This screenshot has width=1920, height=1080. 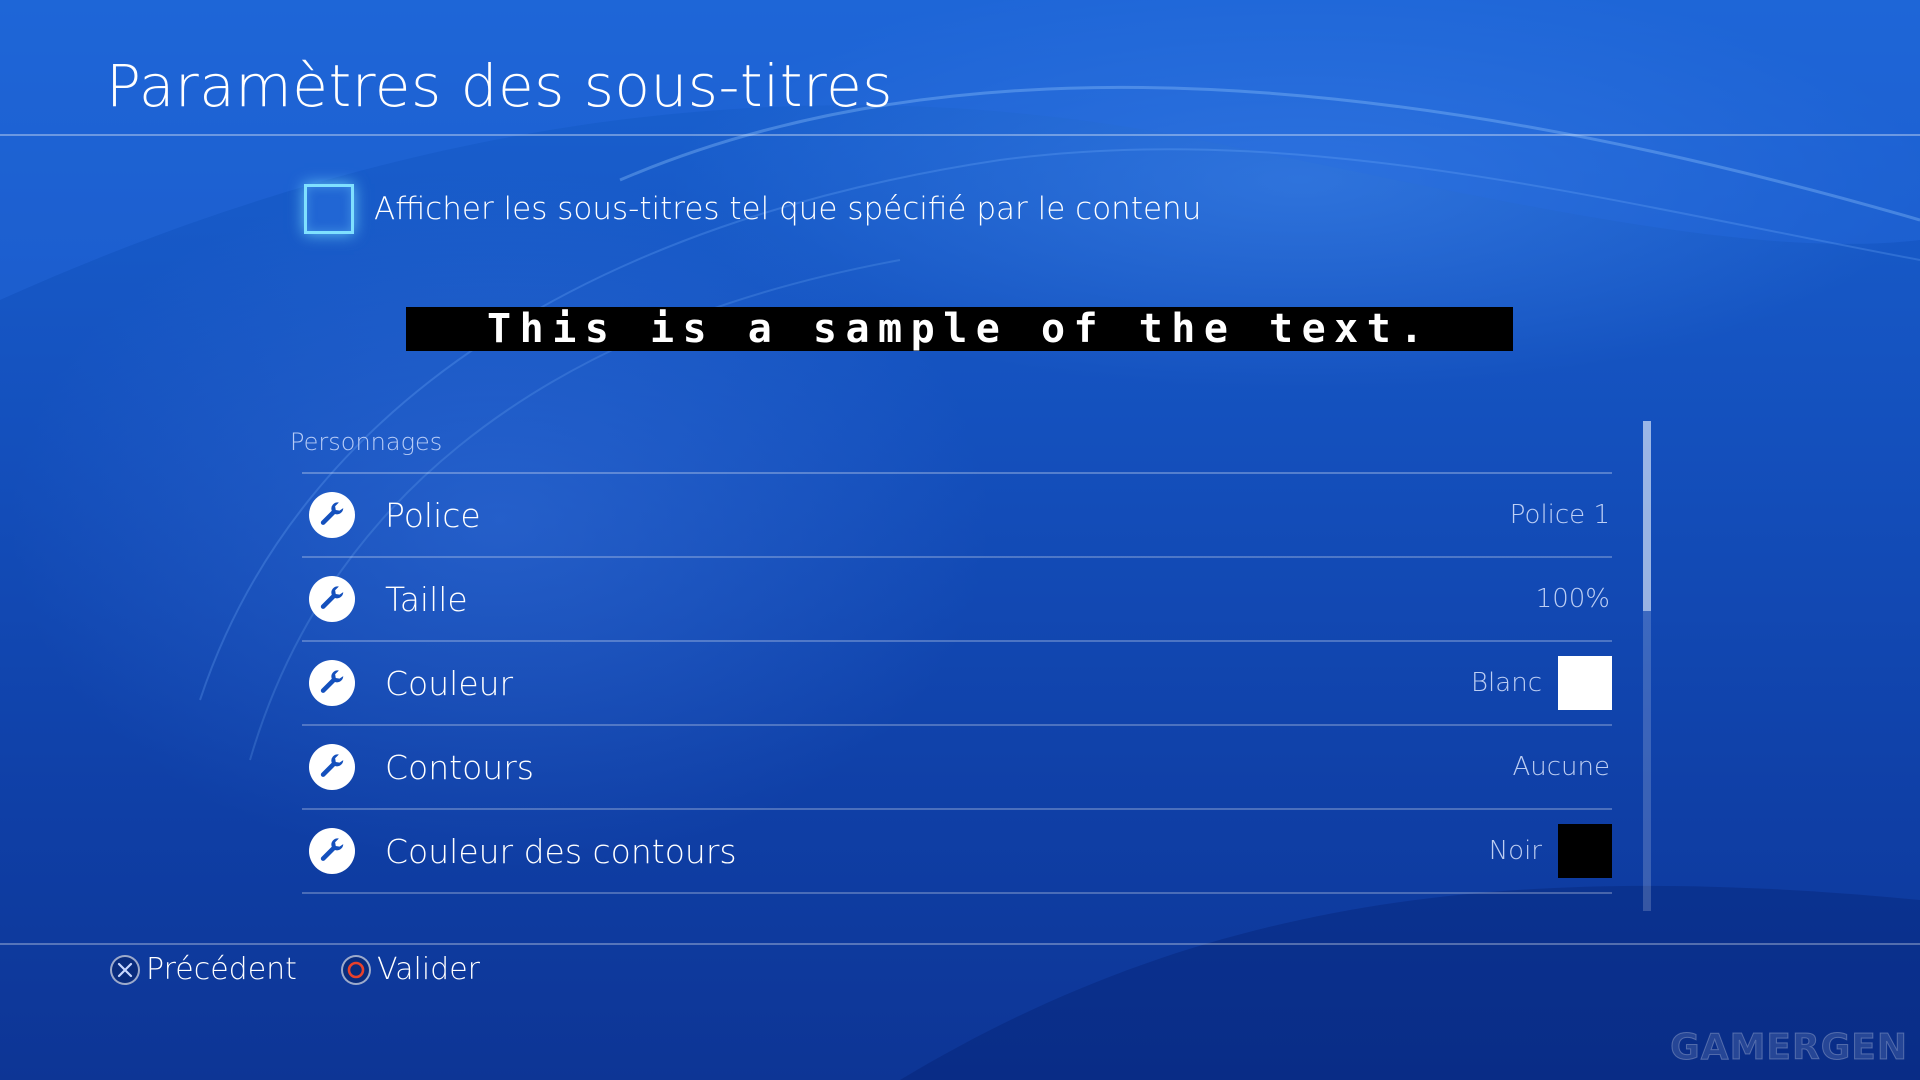 What do you see at coordinates (449, 683) in the screenshot?
I see `setting-label: Couleur` at bounding box center [449, 683].